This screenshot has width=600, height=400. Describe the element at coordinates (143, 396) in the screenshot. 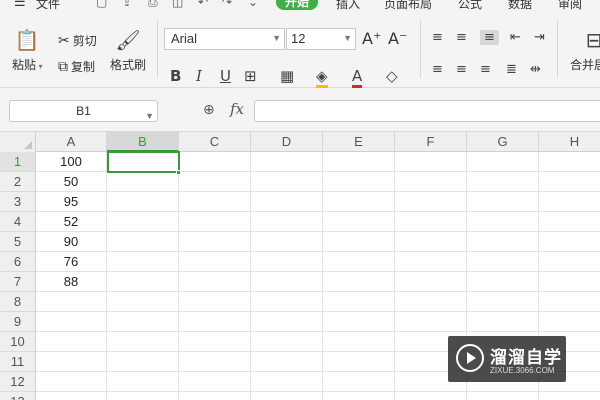

I see `cell-b13` at that location.